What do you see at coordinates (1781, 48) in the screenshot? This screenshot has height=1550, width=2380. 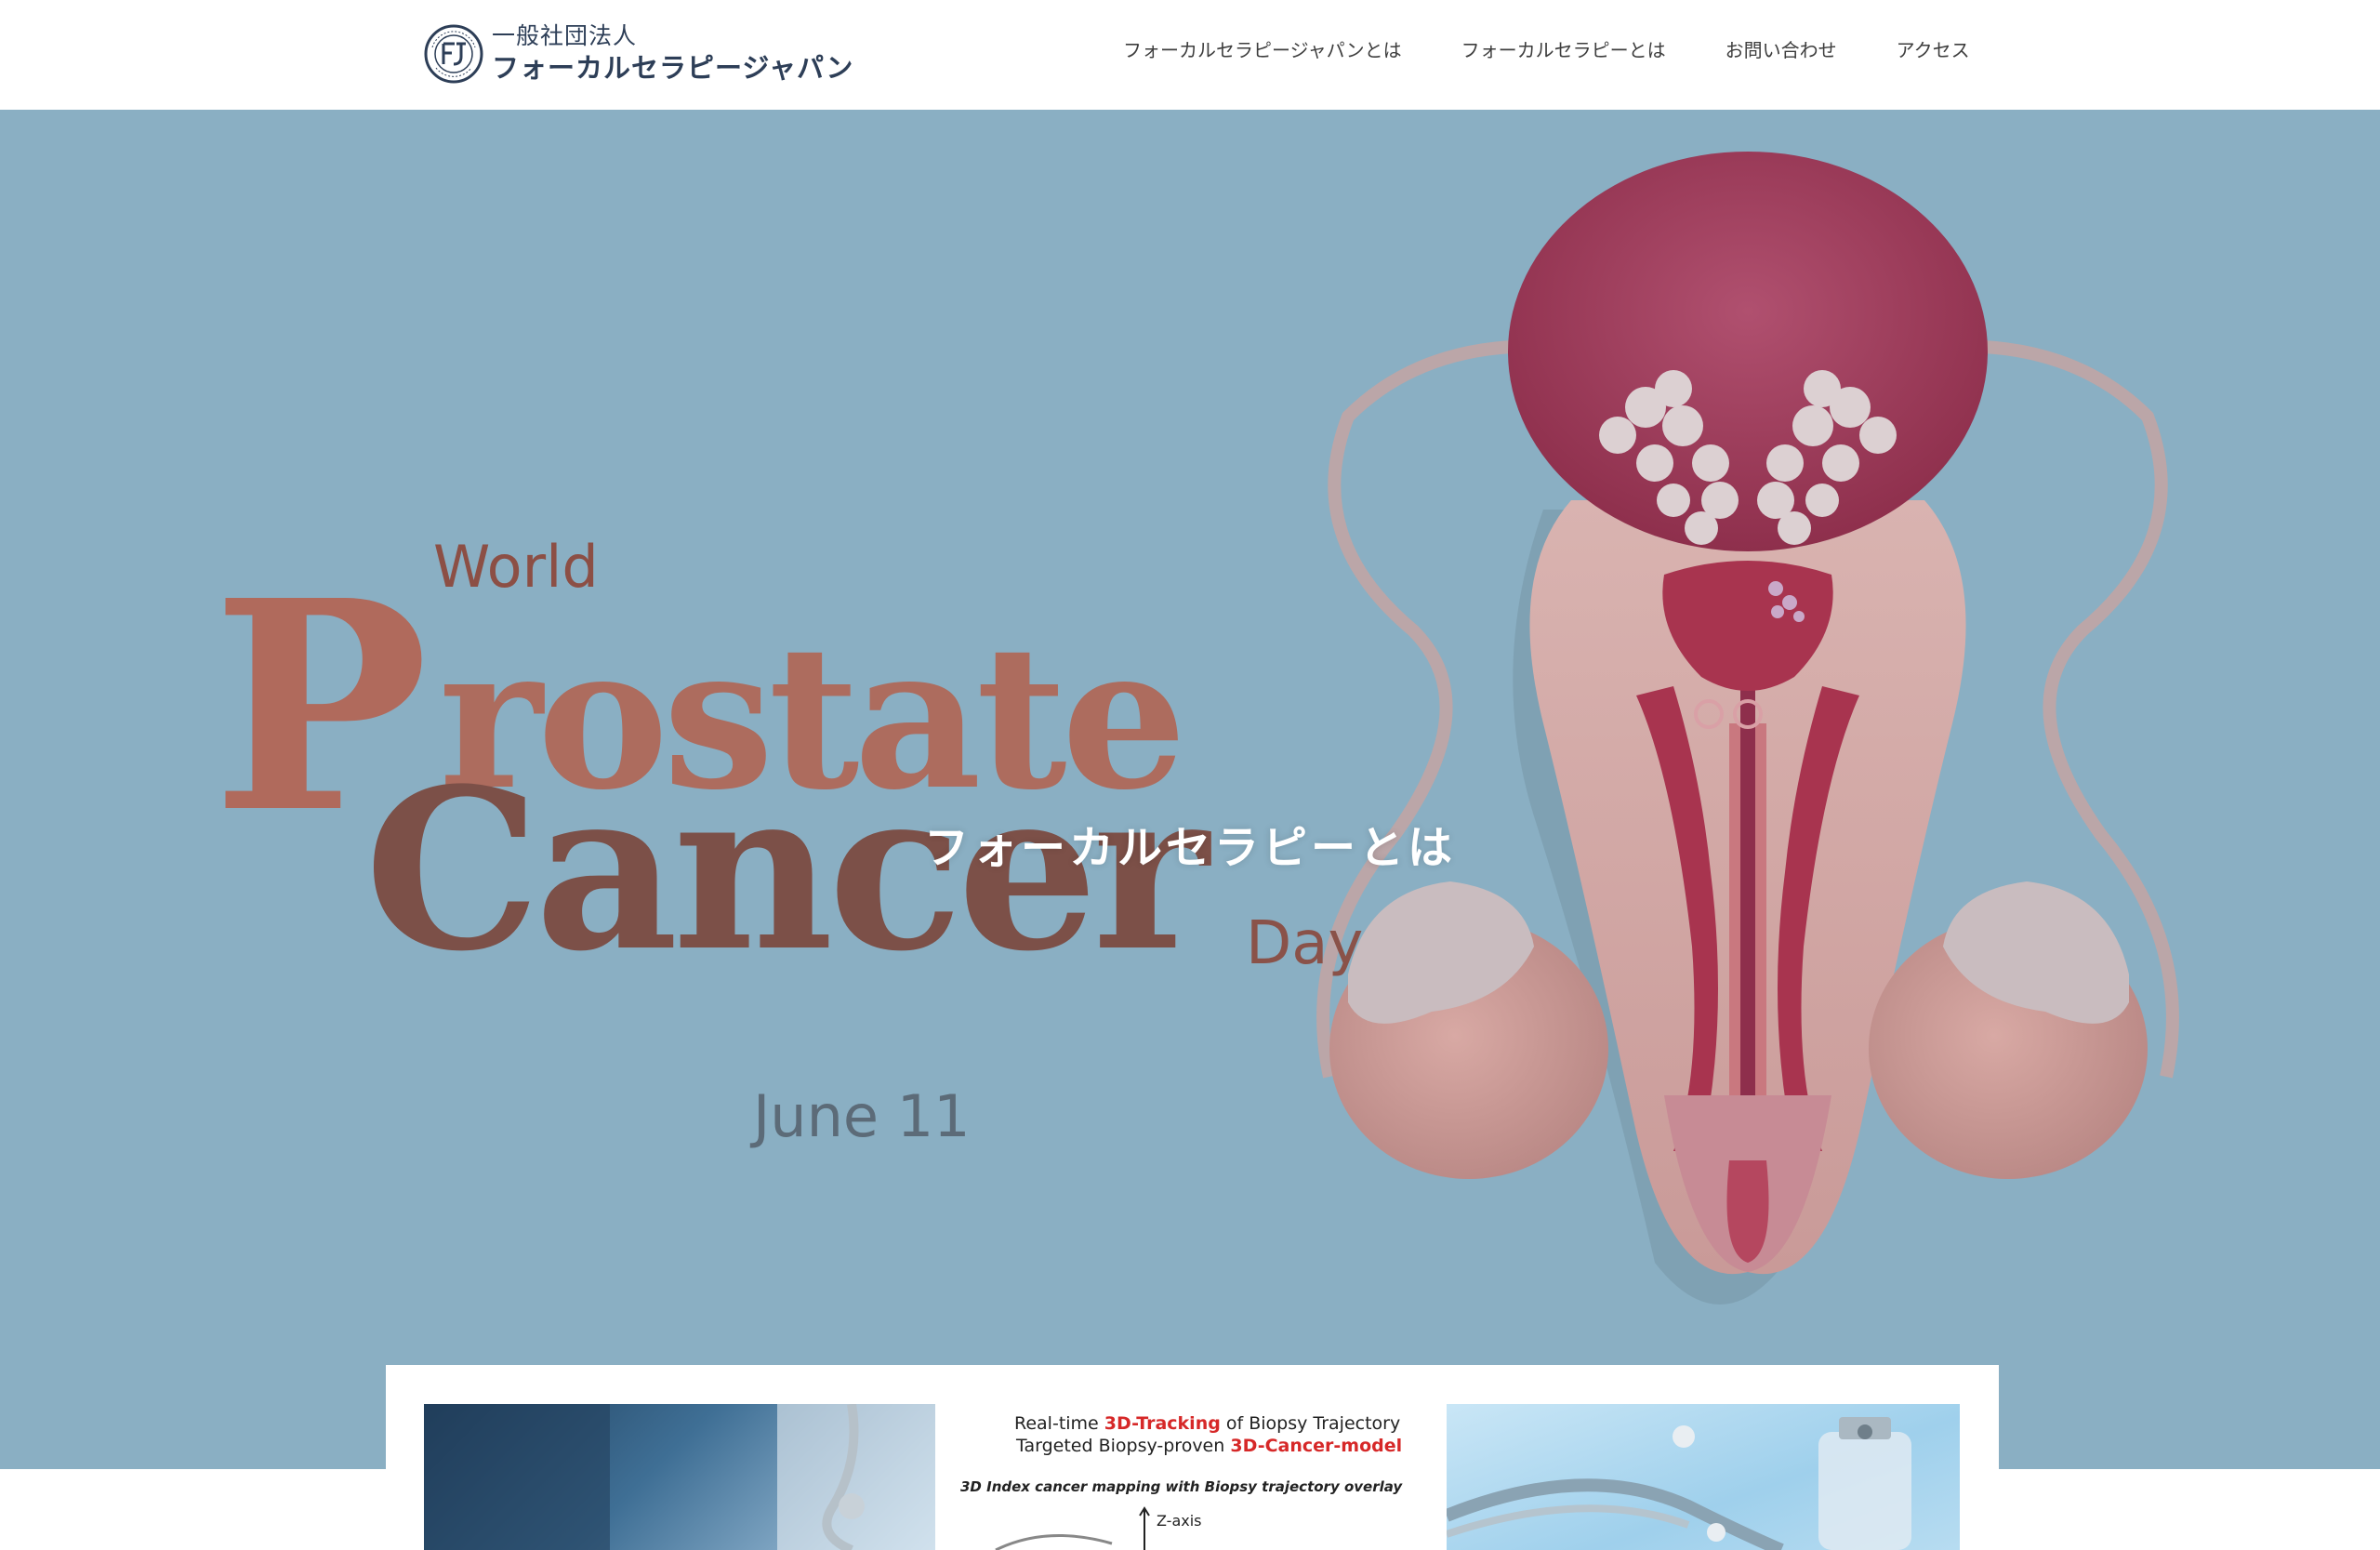 I see `nav-contact: お問い合わせ` at bounding box center [1781, 48].